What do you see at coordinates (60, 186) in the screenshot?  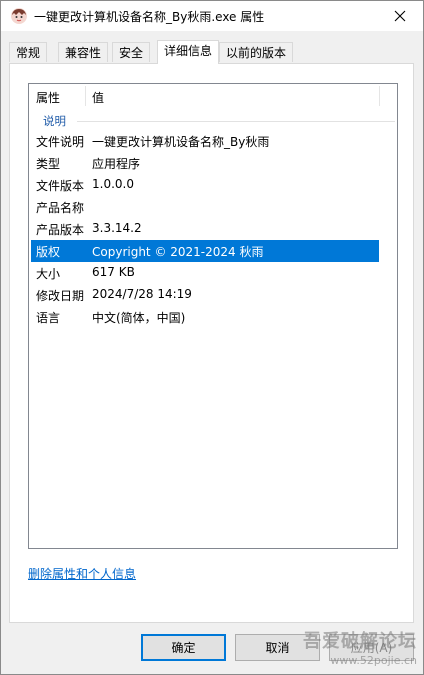 I see `property-name: 文件版本` at bounding box center [60, 186].